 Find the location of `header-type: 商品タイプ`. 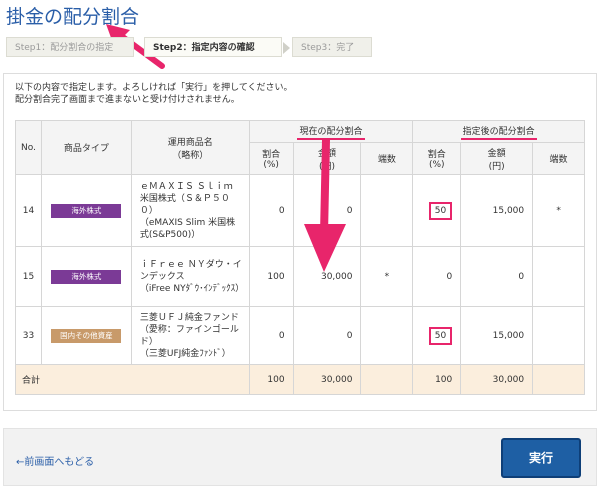

header-type: 商品タイプ is located at coordinates (86, 147).